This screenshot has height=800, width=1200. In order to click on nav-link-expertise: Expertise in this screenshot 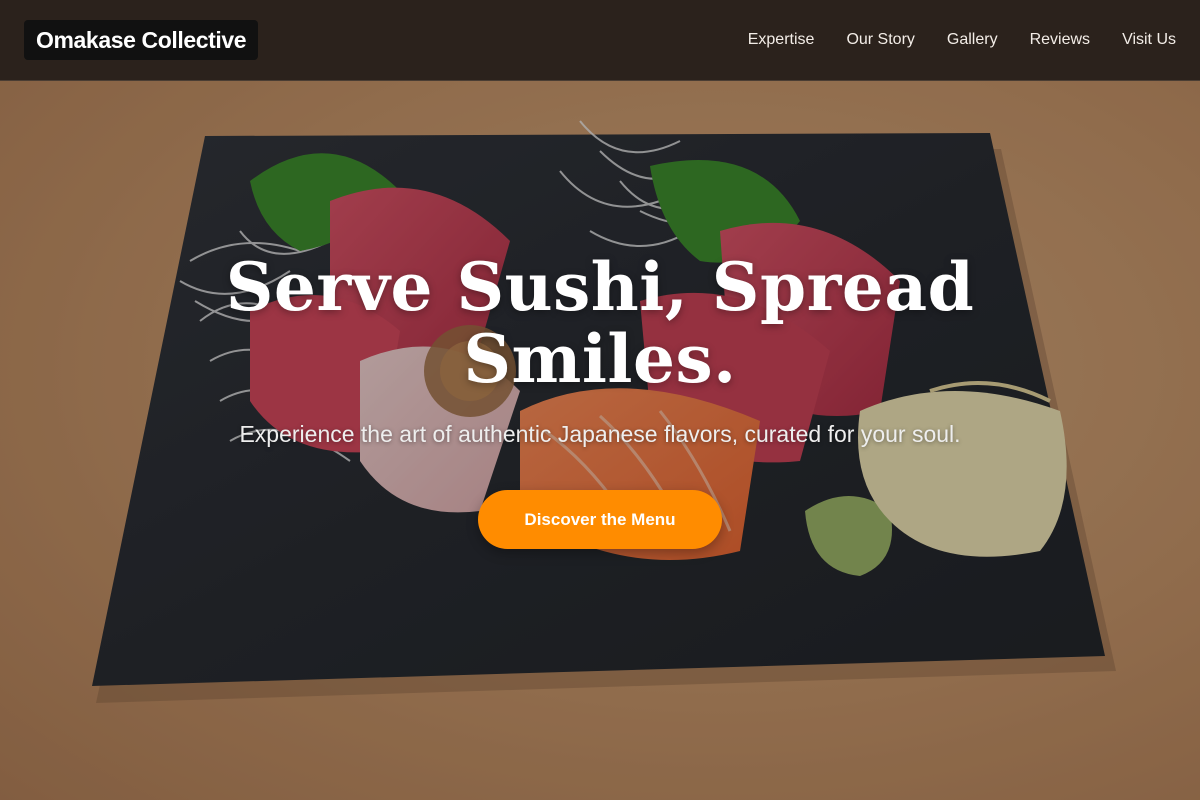, I will do `click(781, 40)`.